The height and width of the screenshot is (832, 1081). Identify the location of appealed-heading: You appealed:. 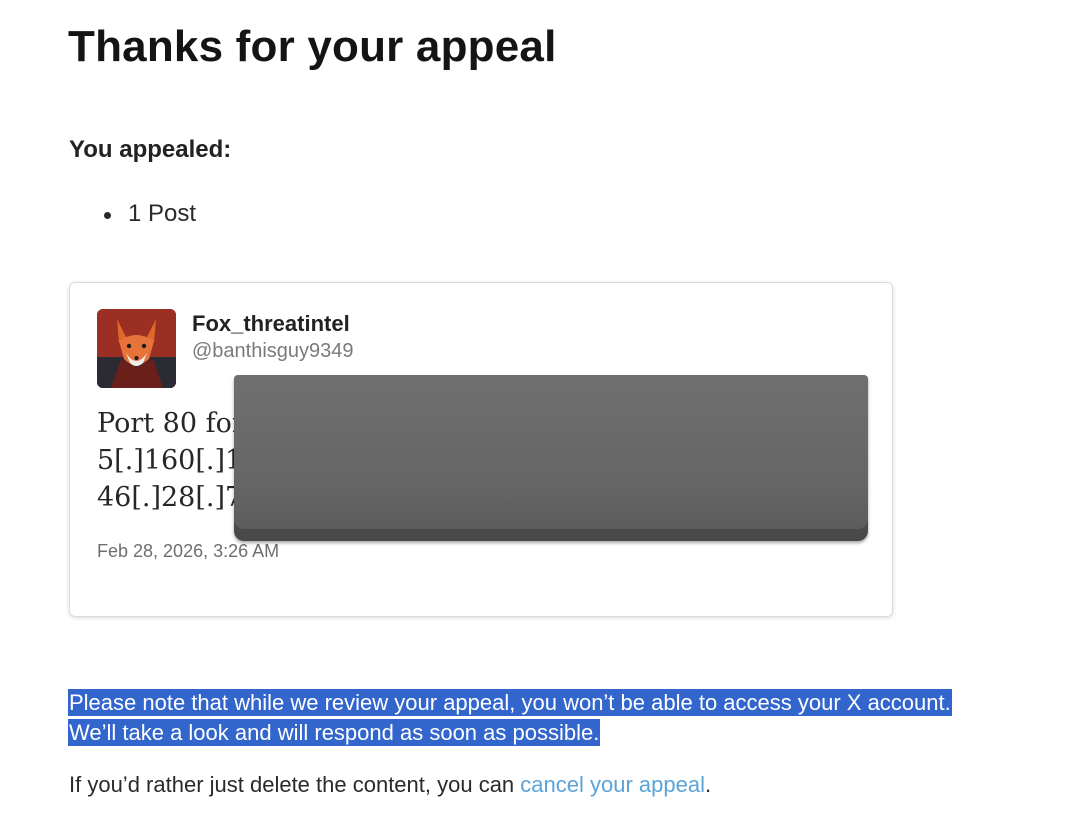
(150, 149).